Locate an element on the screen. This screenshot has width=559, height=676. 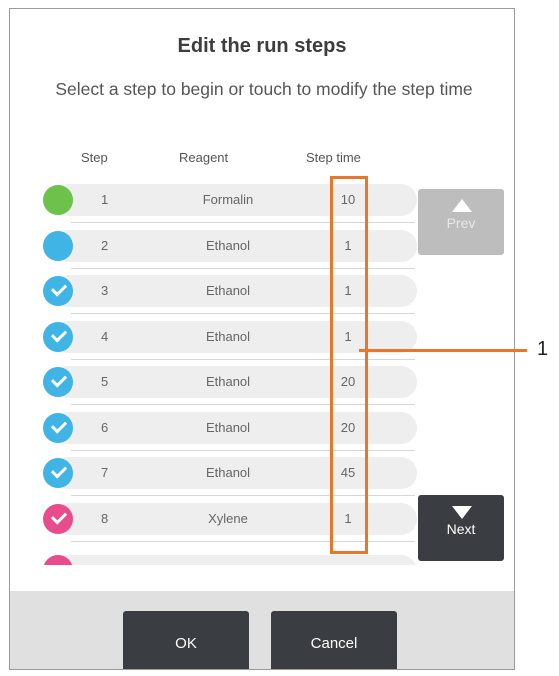
arrow-up-icon is located at coordinates (462, 205).